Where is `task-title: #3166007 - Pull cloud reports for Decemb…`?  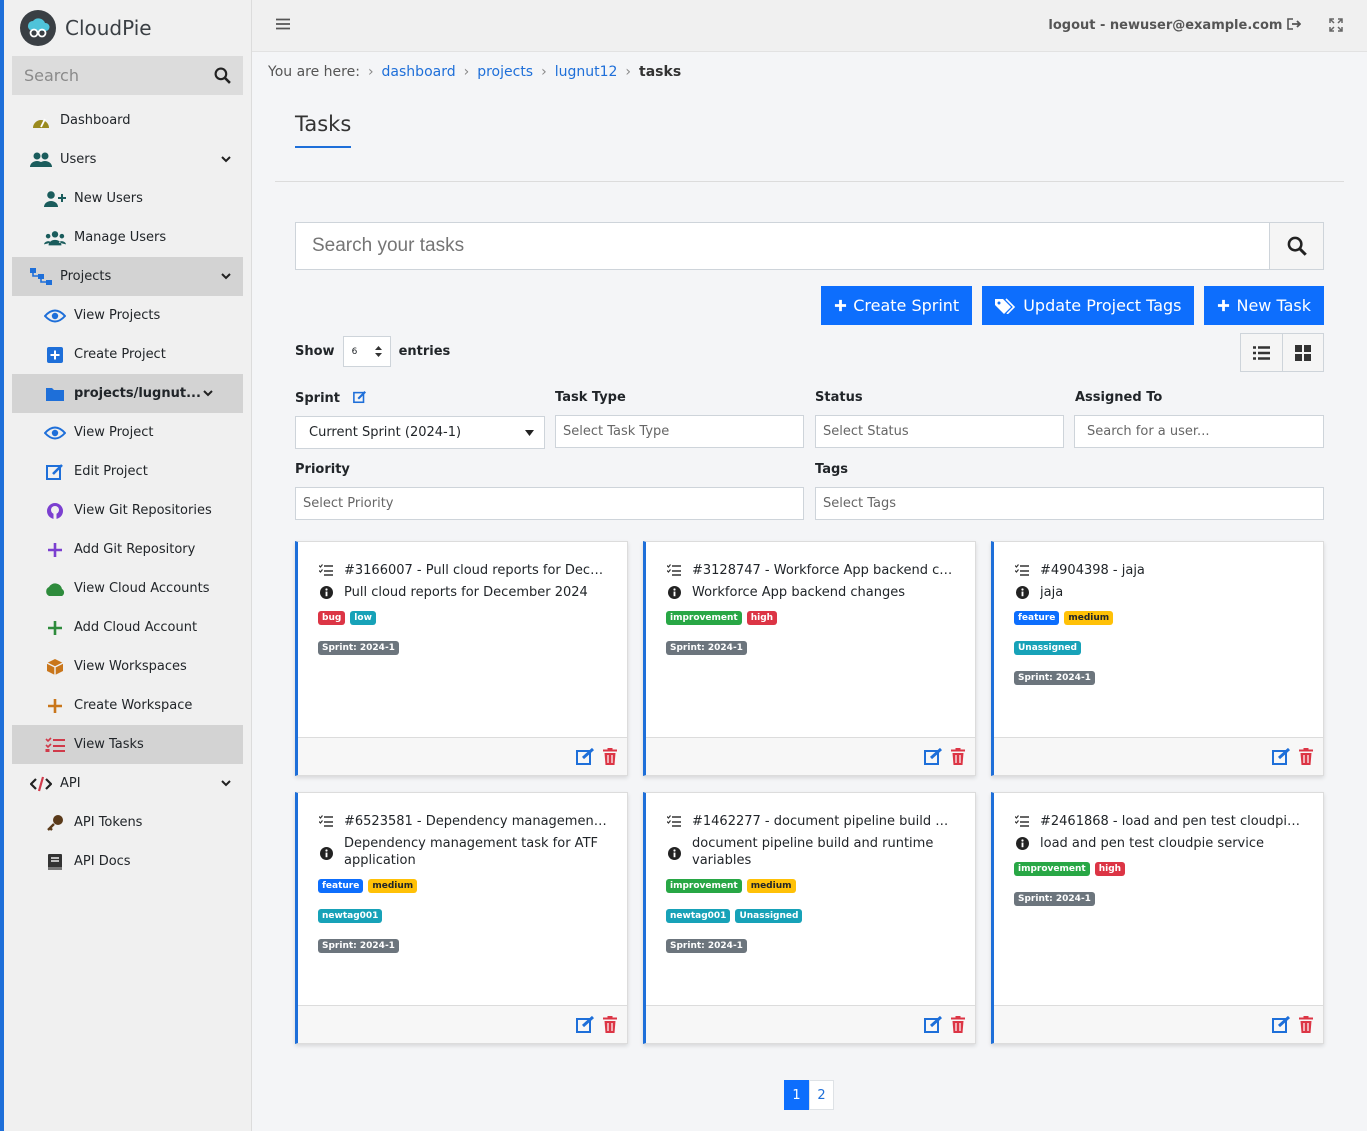
task-title: #3166007 - Pull cloud reports for Decemb… is located at coordinates (475, 570).